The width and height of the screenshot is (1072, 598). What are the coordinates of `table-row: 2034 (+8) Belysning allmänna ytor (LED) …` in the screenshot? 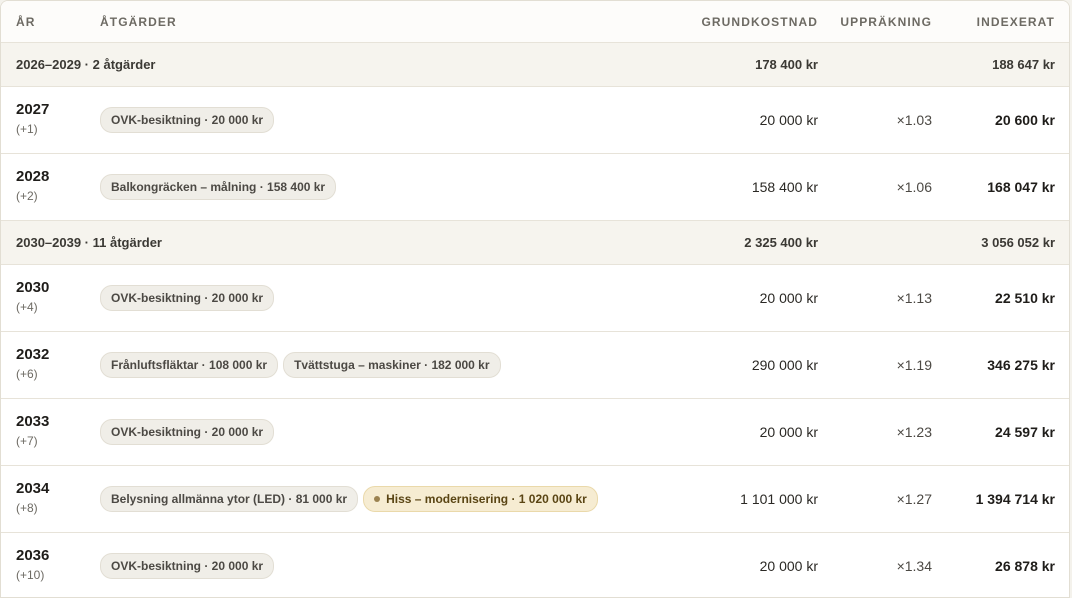 It's located at (535, 499).